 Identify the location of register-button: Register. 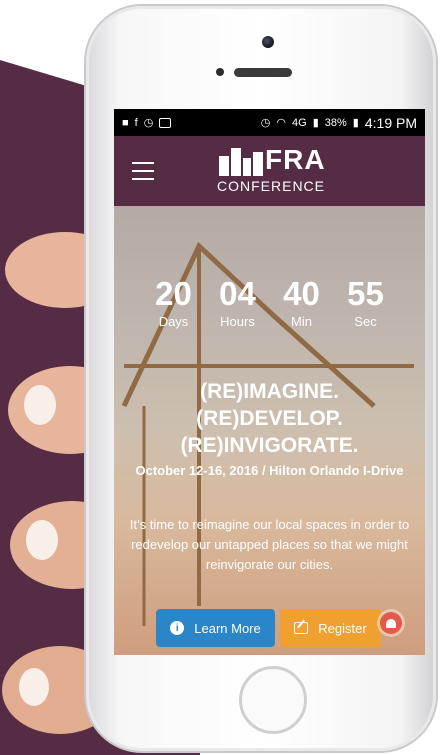
(330, 628).